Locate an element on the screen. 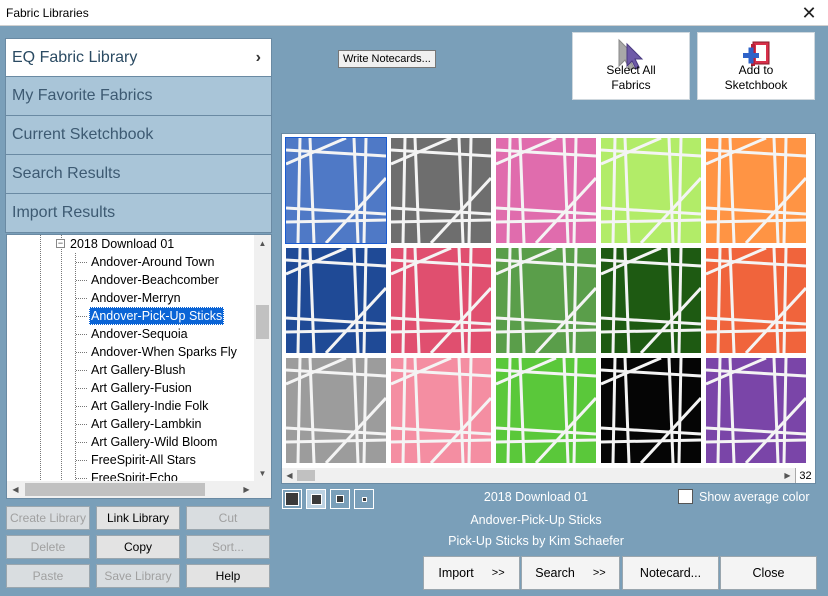  swatch-size-toggles is located at coordinates (328, 499).